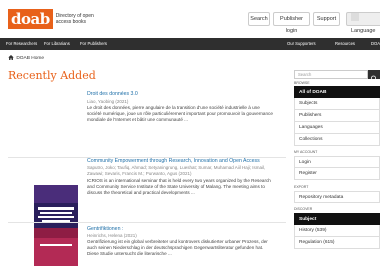  Describe the element at coordinates (291, 23) in the screenshot. I see `publisher-login-button: Publisher login` at that location.